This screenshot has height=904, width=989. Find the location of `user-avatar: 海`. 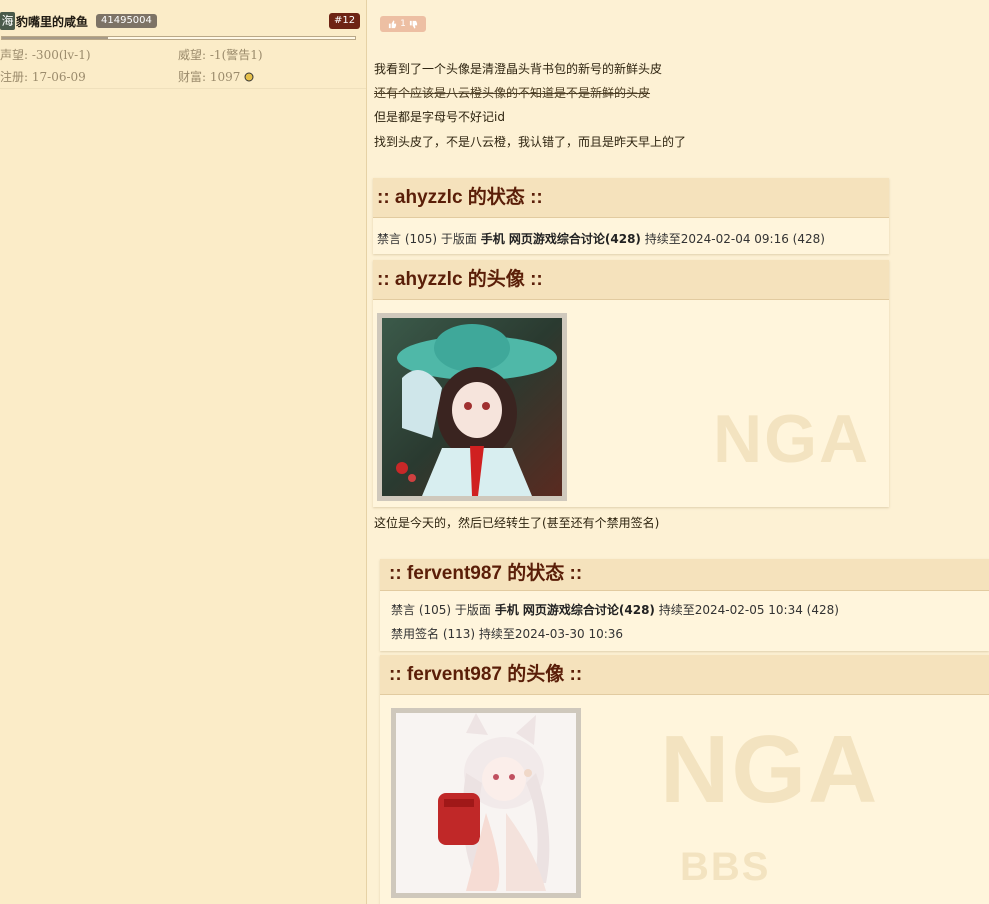

user-avatar: 海 is located at coordinates (7, 21).